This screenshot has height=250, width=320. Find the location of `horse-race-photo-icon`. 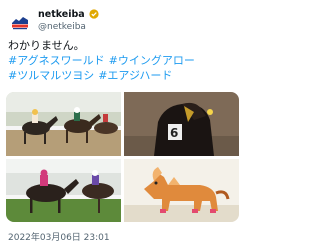

horse-race-photo-icon is located at coordinates (63, 124).